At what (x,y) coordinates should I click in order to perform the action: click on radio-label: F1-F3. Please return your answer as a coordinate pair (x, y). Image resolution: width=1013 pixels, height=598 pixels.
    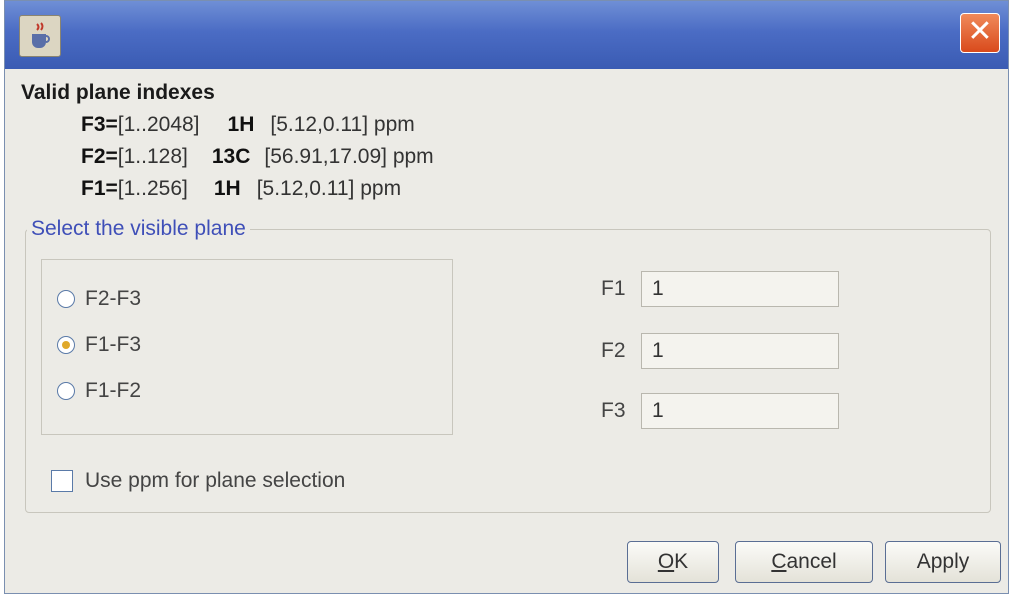
    Looking at the image, I should click on (113, 344).